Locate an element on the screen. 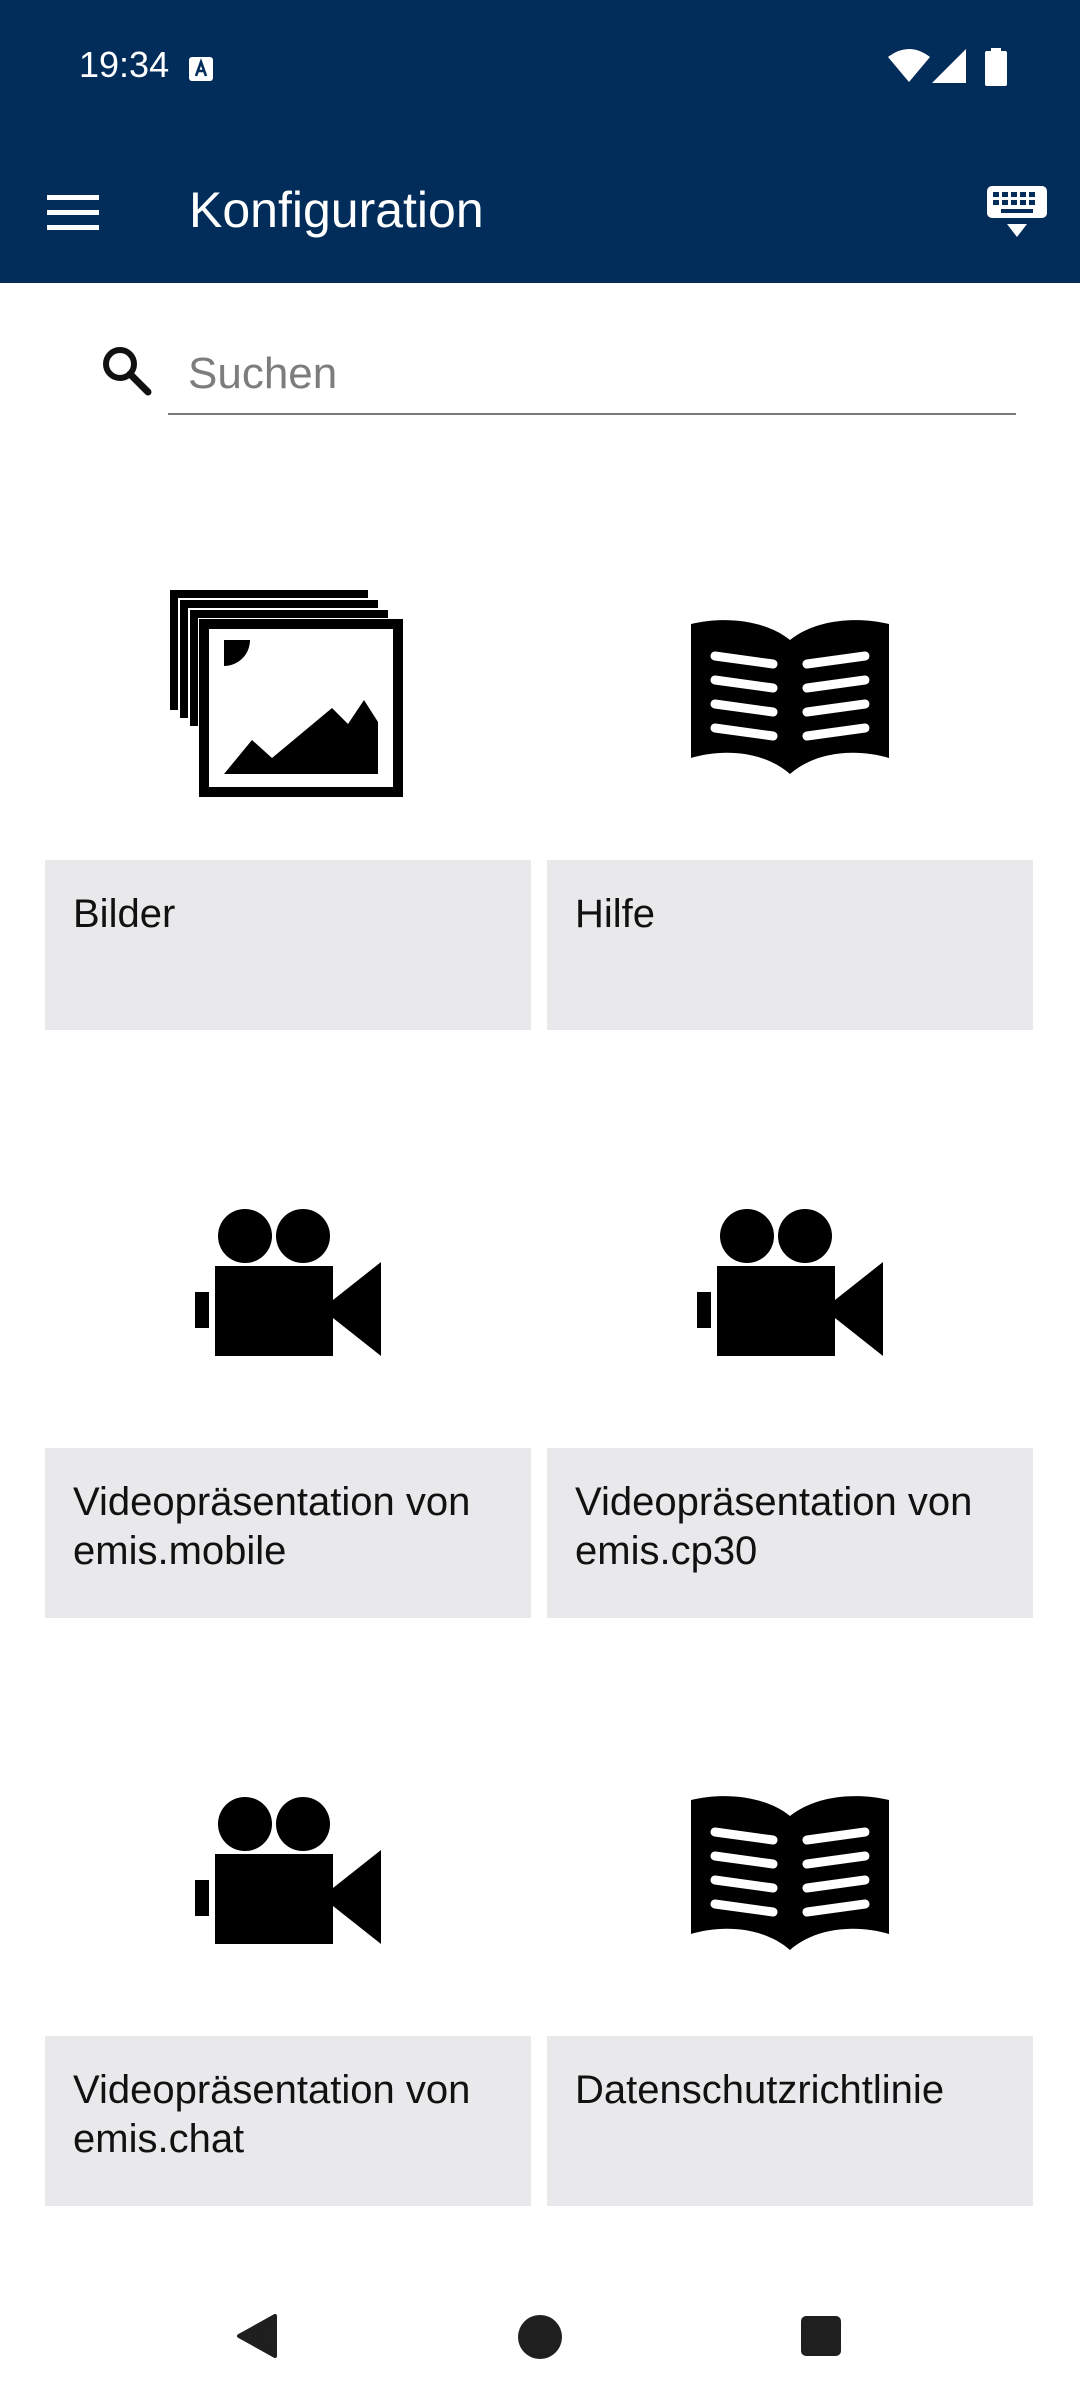 This screenshot has height=2400, width=1080. tile-hilfe: Hilfe is located at coordinates (790, 780).